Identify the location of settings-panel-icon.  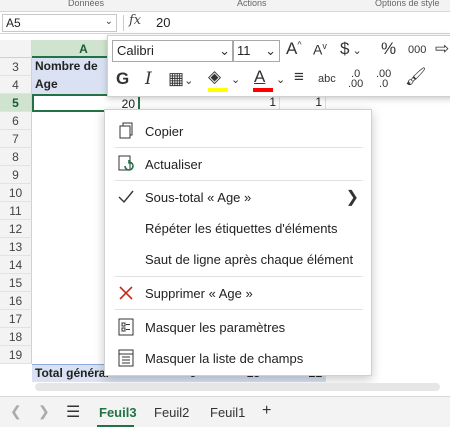
(126, 327).